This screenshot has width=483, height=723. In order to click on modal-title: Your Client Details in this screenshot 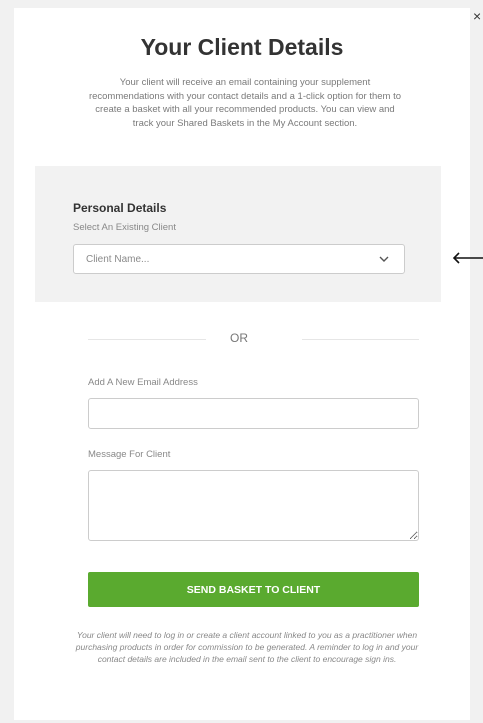, I will do `click(242, 47)`.